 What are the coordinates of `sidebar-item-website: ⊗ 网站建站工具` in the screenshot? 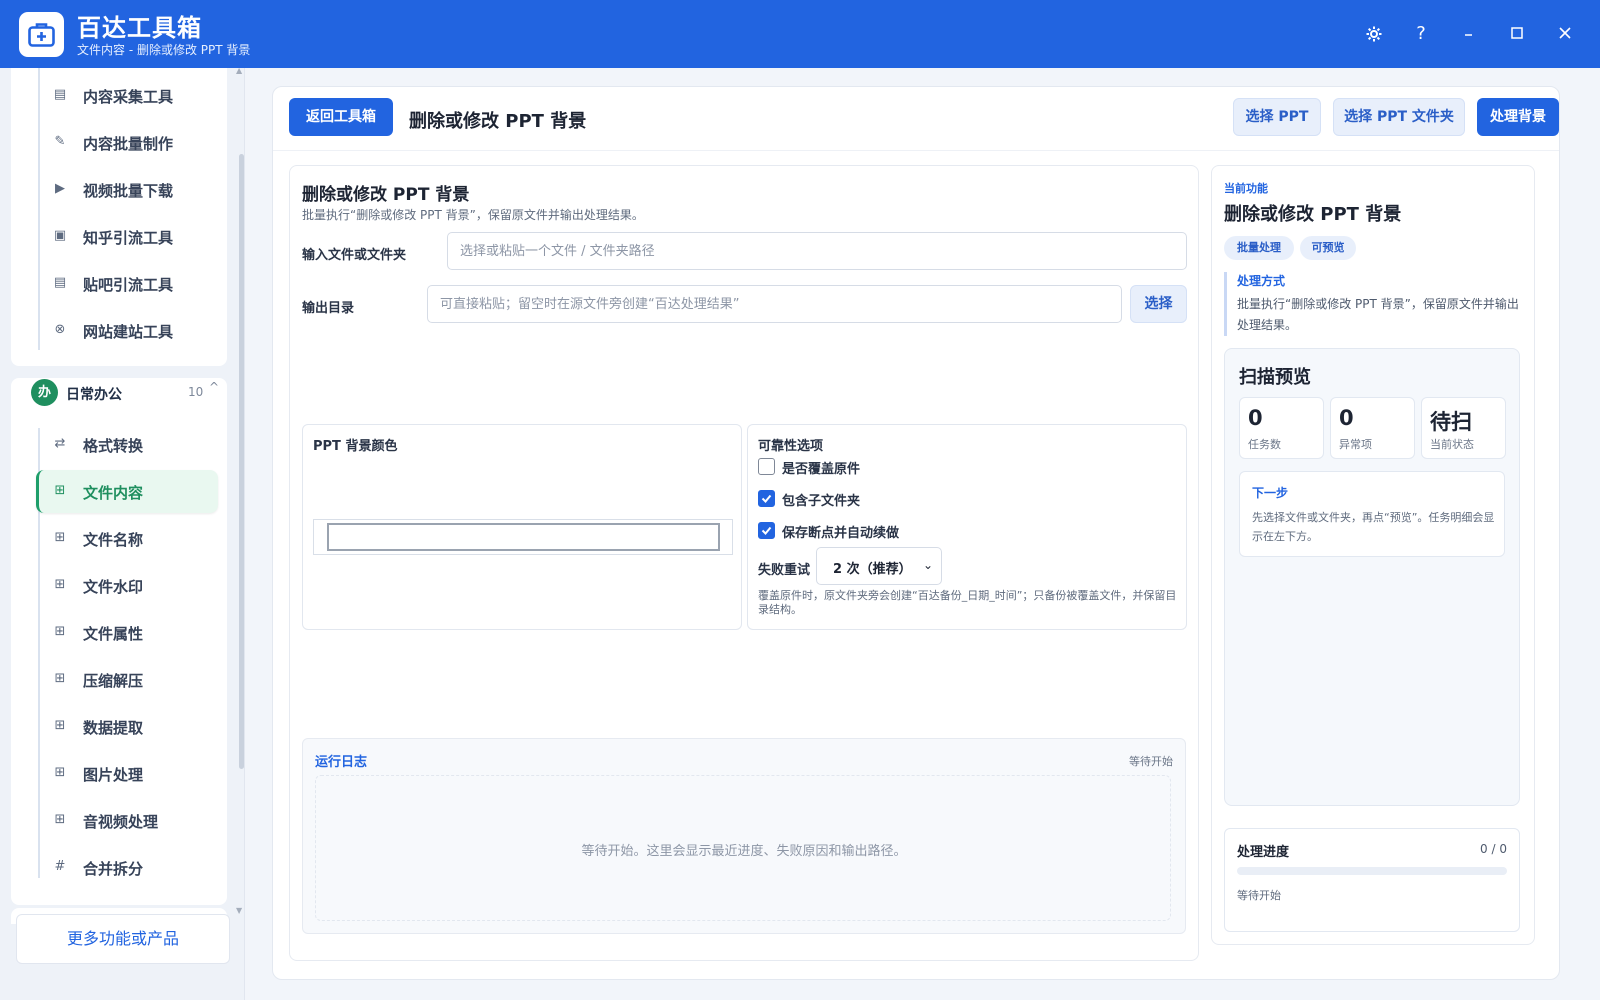 It's located at (127, 330).